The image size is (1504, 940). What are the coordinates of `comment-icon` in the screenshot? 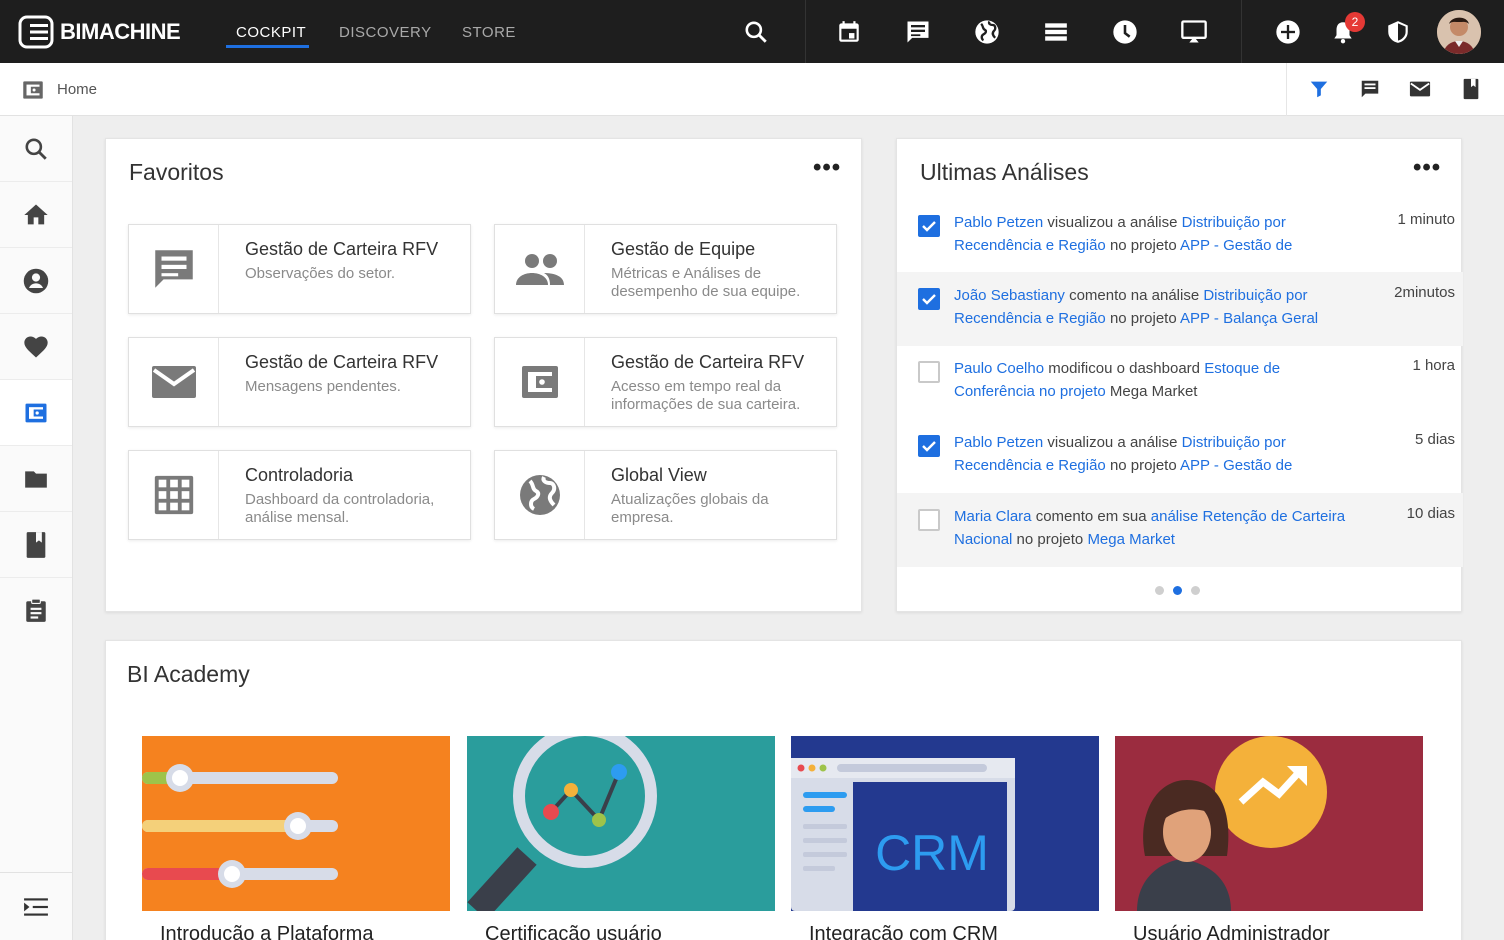 It's located at (1370, 89).